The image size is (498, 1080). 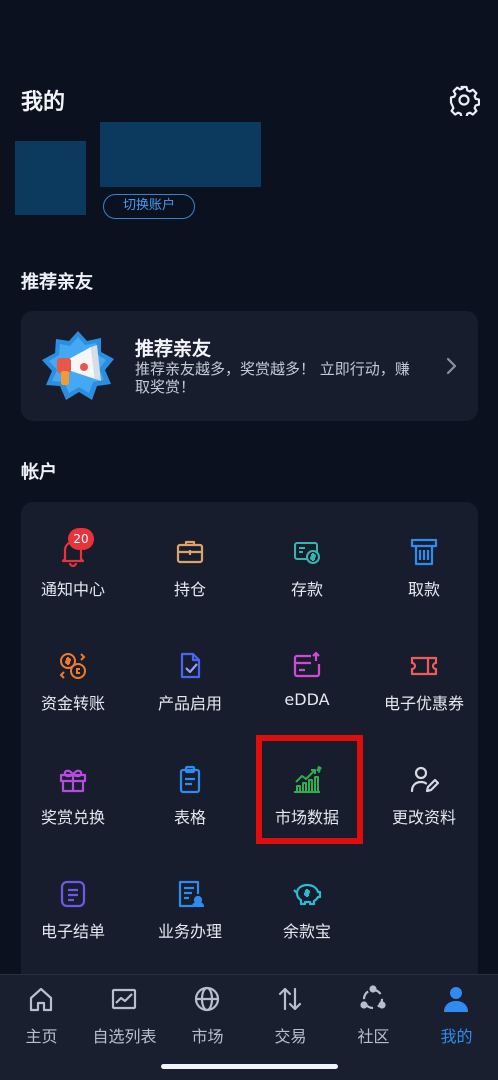 I want to click on menu-item-label: 表格, so click(x=189, y=817).